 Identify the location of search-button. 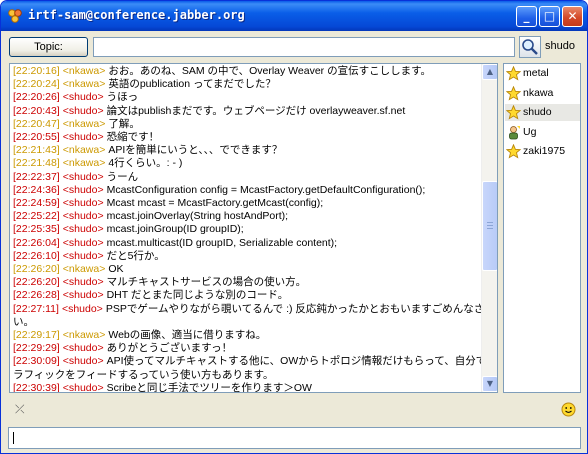
(530, 47).